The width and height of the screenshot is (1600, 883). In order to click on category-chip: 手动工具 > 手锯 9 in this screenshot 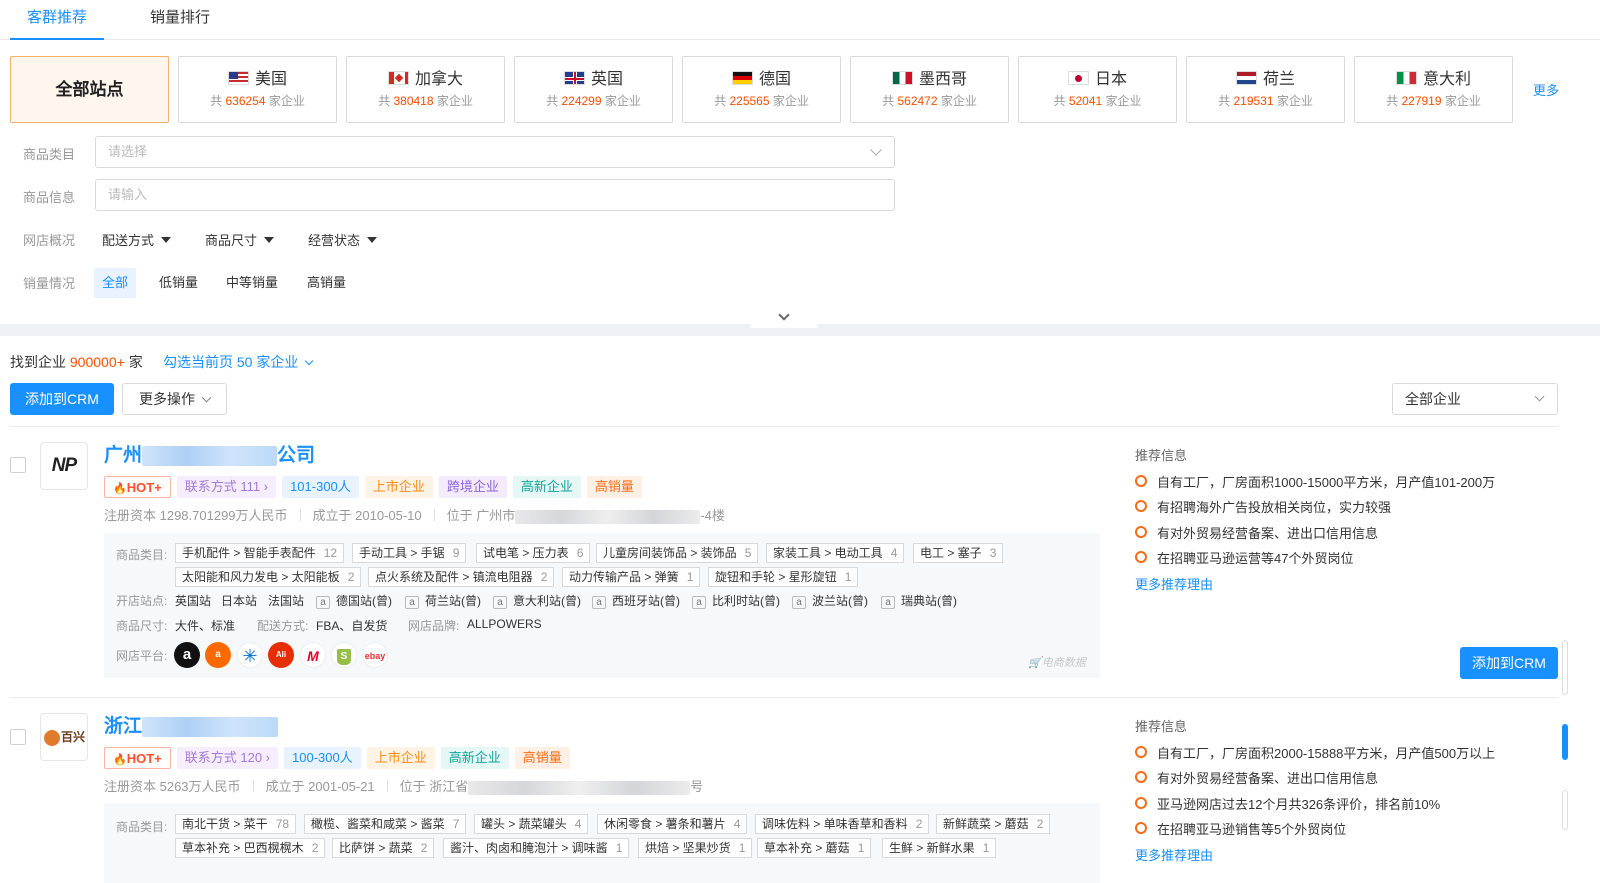, I will do `click(409, 553)`.